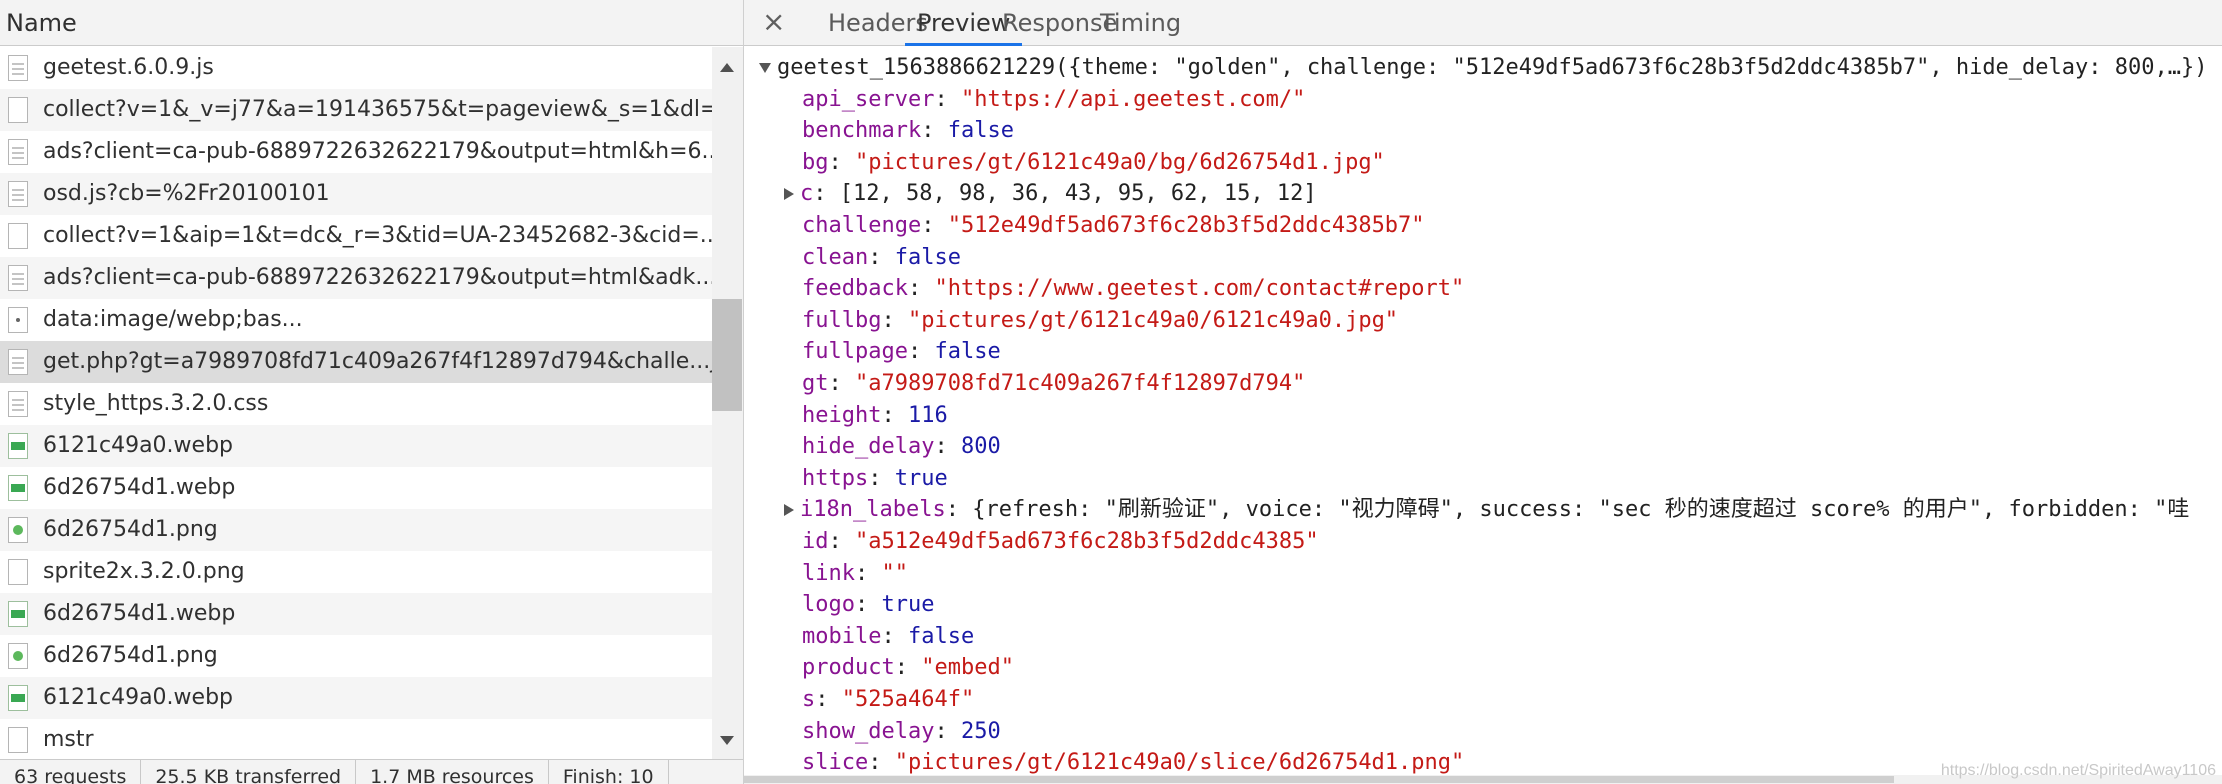 This screenshot has width=2222, height=784. I want to click on close-details-icon: ×, so click(773, 22).